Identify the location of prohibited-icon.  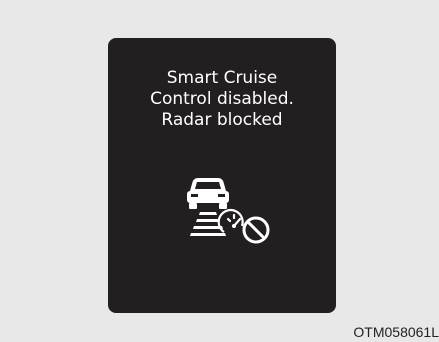
(256, 230).